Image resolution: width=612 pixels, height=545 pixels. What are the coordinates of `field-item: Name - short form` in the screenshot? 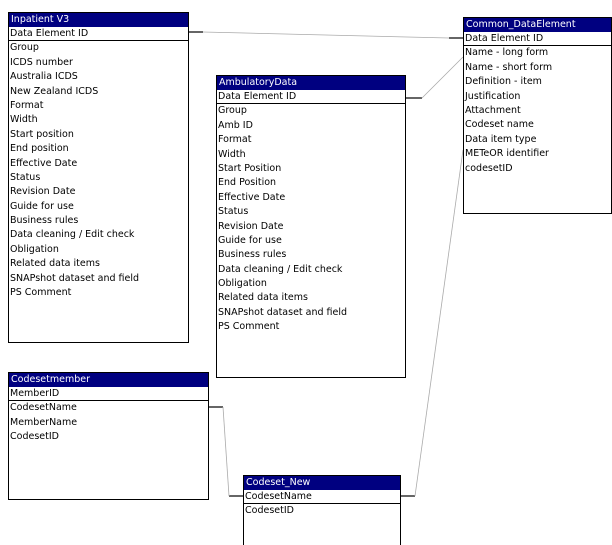 It's located at (509, 67).